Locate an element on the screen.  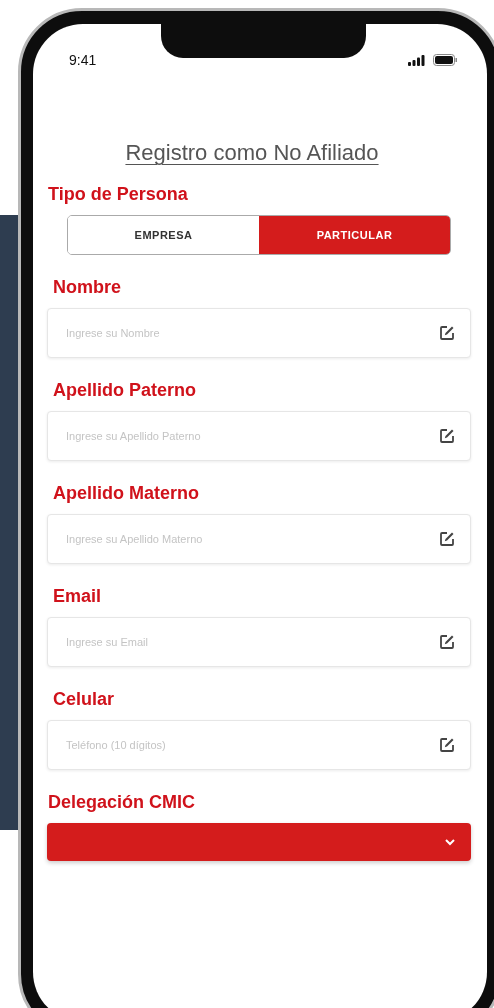
input-field: Ingrese su Apellido Materno is located at coordinates (259, 539).